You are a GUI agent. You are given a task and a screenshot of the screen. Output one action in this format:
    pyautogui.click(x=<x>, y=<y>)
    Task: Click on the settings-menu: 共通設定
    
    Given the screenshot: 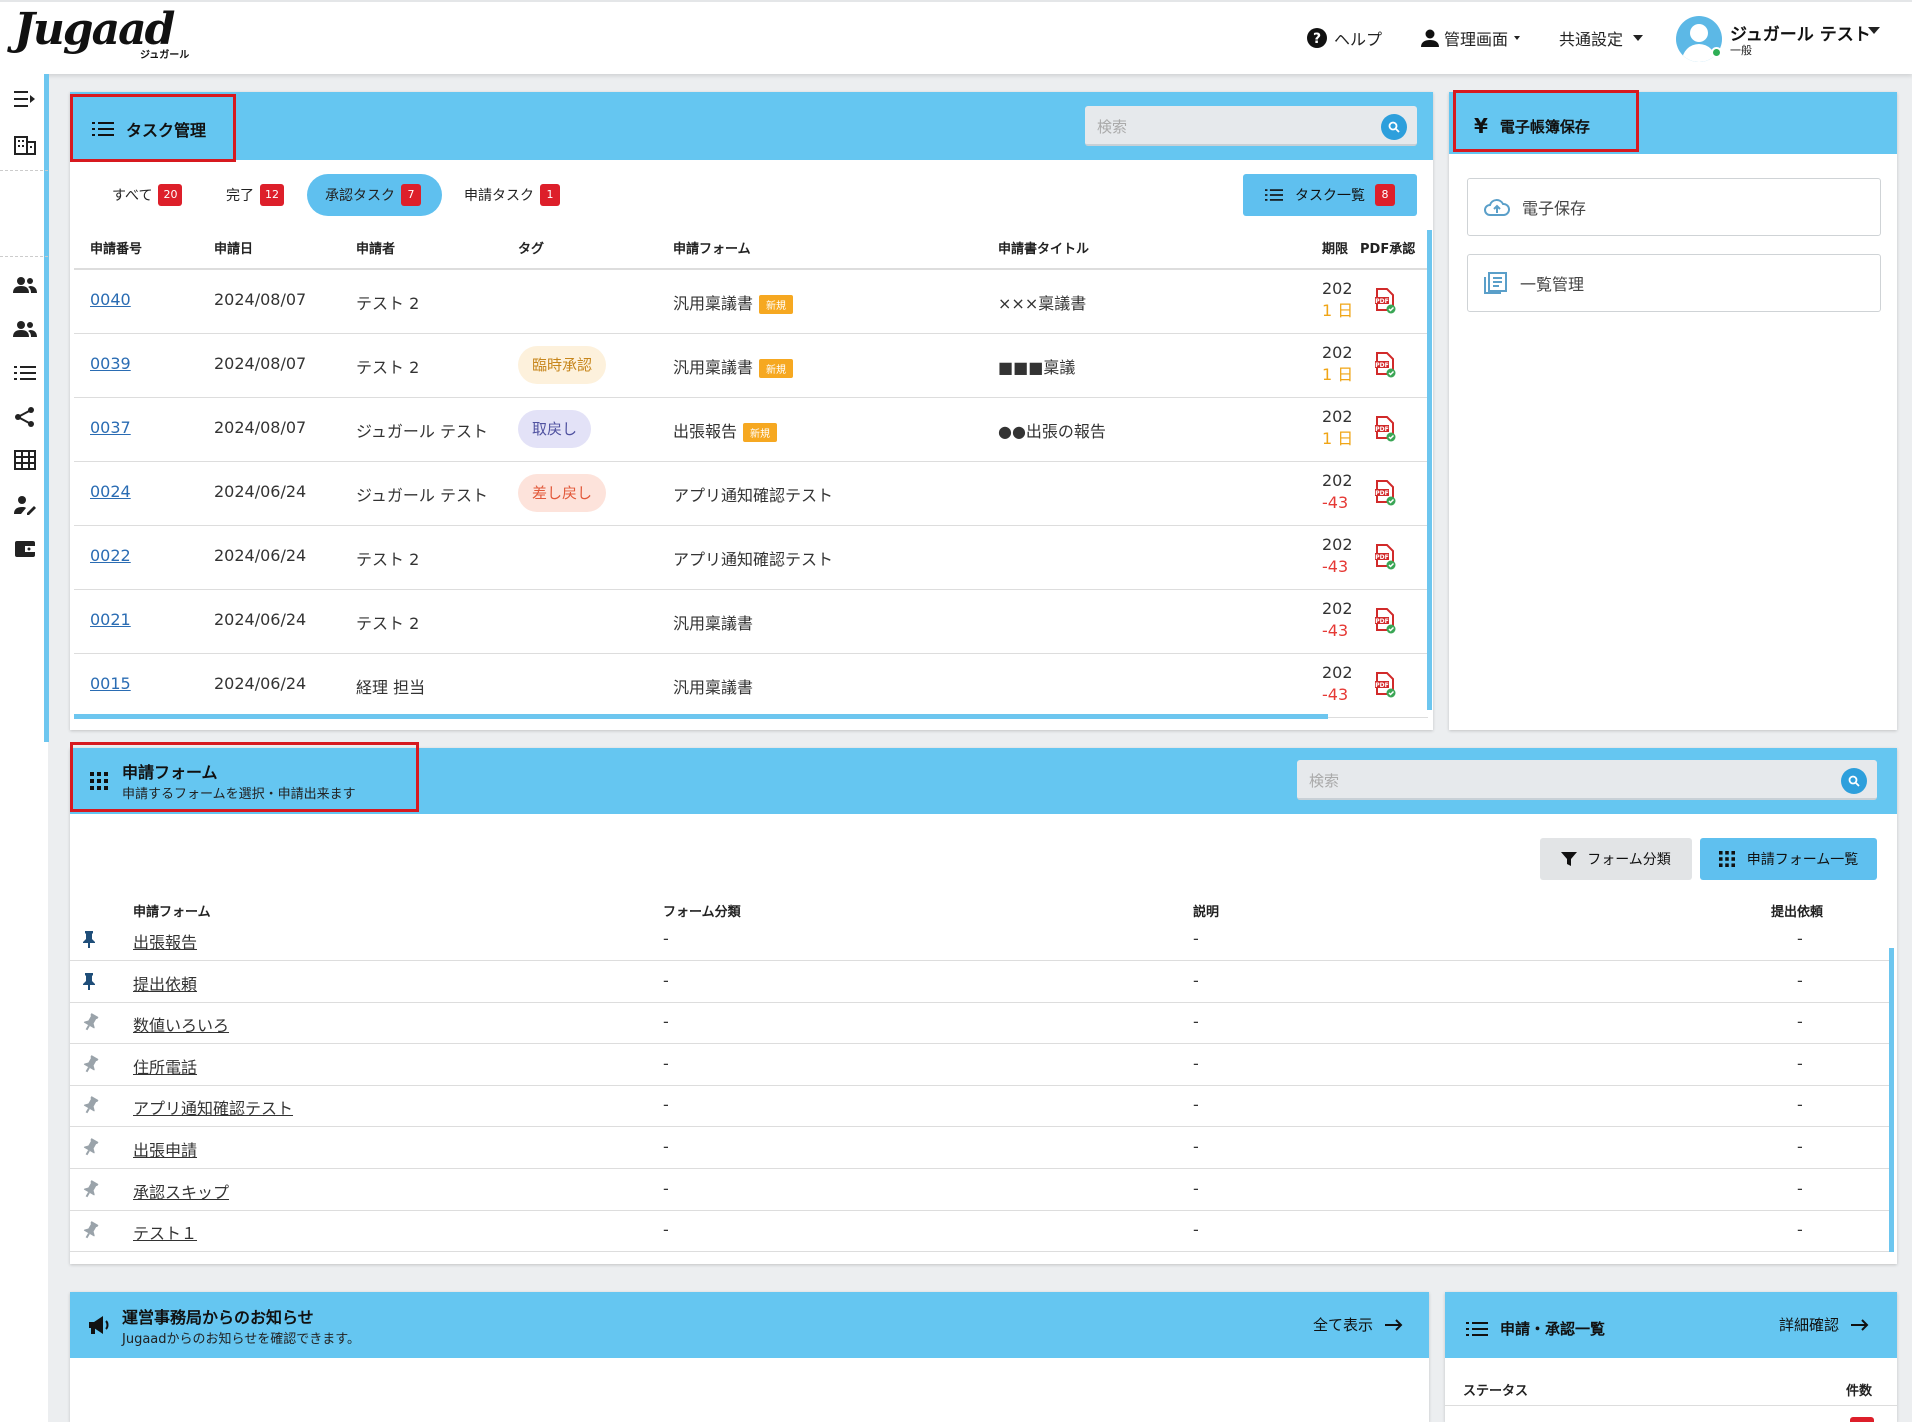 What is the action you would take?
    pyautogui.click(x=1601, y=38)
    